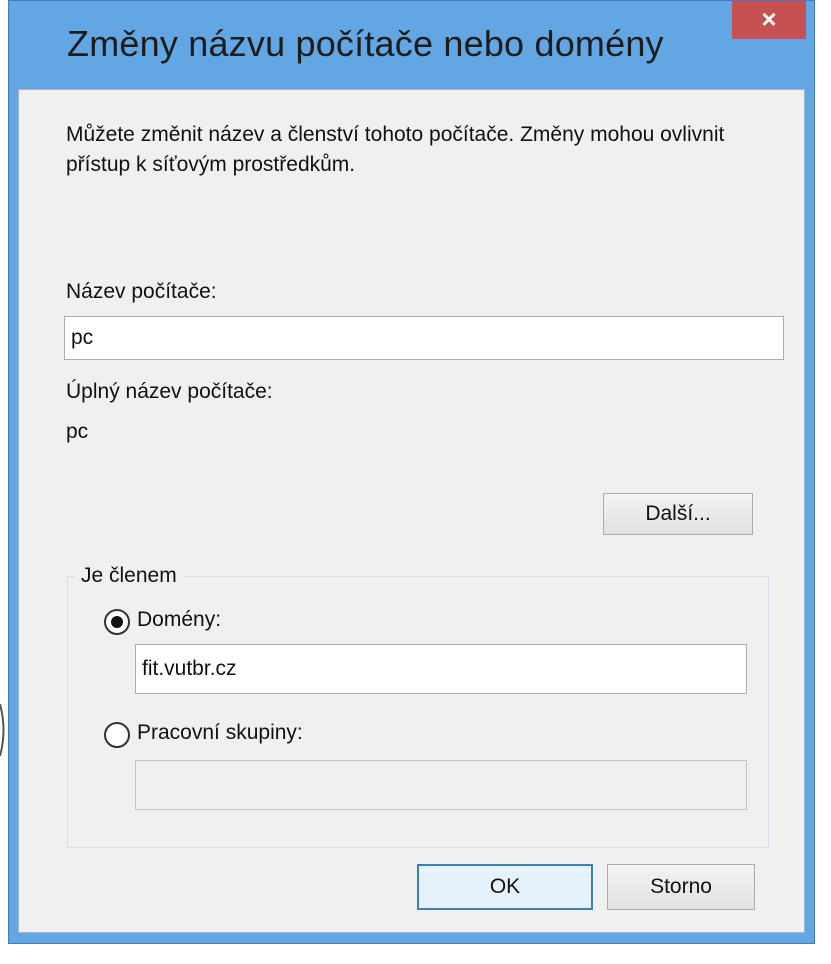 The image size is (831, 964). I want to click on title-bar: Změny názvu počítače nebo domény ×, so click(411, 45).